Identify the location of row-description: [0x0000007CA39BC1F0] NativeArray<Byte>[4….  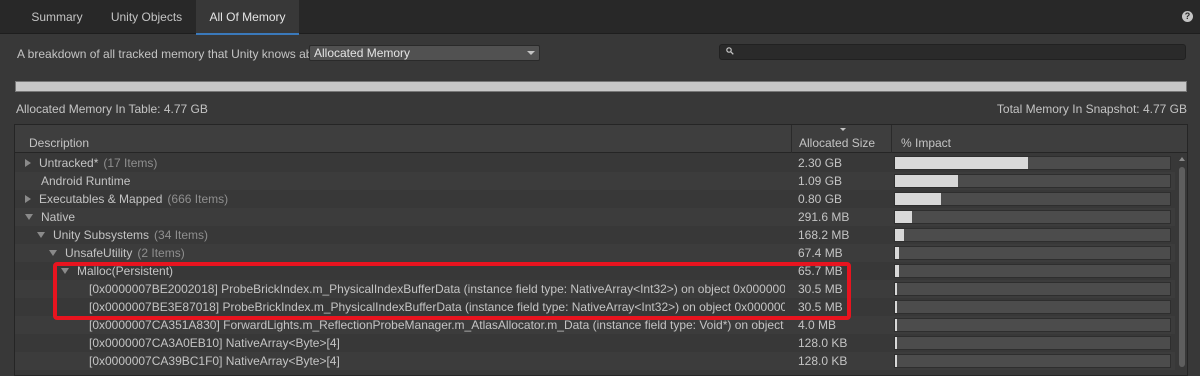
(437, 361).